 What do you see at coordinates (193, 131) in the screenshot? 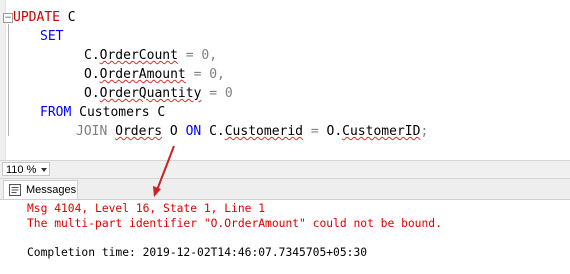
I see `keyword-on: ON` at bounding box center [193, 131].